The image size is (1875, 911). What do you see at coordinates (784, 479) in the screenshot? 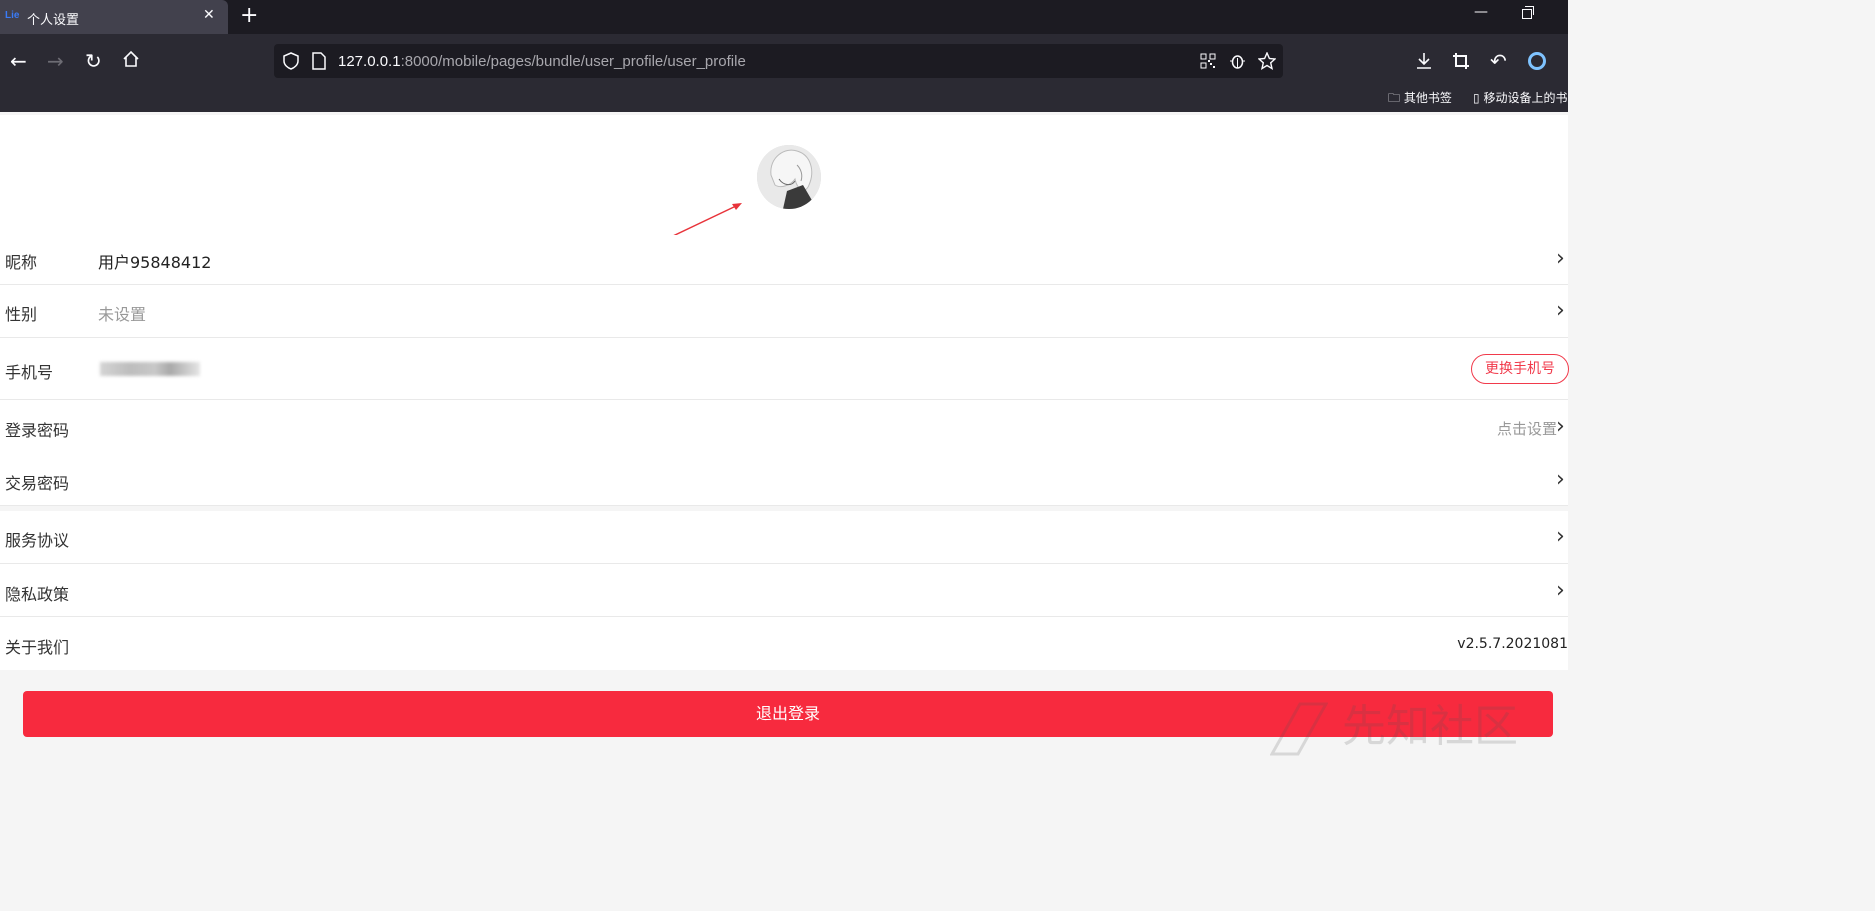
I see `row-trade-password: 交易密码 ›` at bounding box center [784, 479].